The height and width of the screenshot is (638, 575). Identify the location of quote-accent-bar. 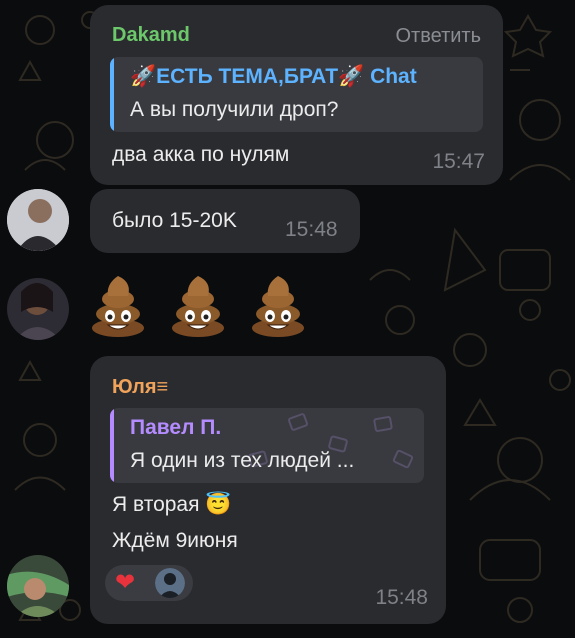
(112, 94).